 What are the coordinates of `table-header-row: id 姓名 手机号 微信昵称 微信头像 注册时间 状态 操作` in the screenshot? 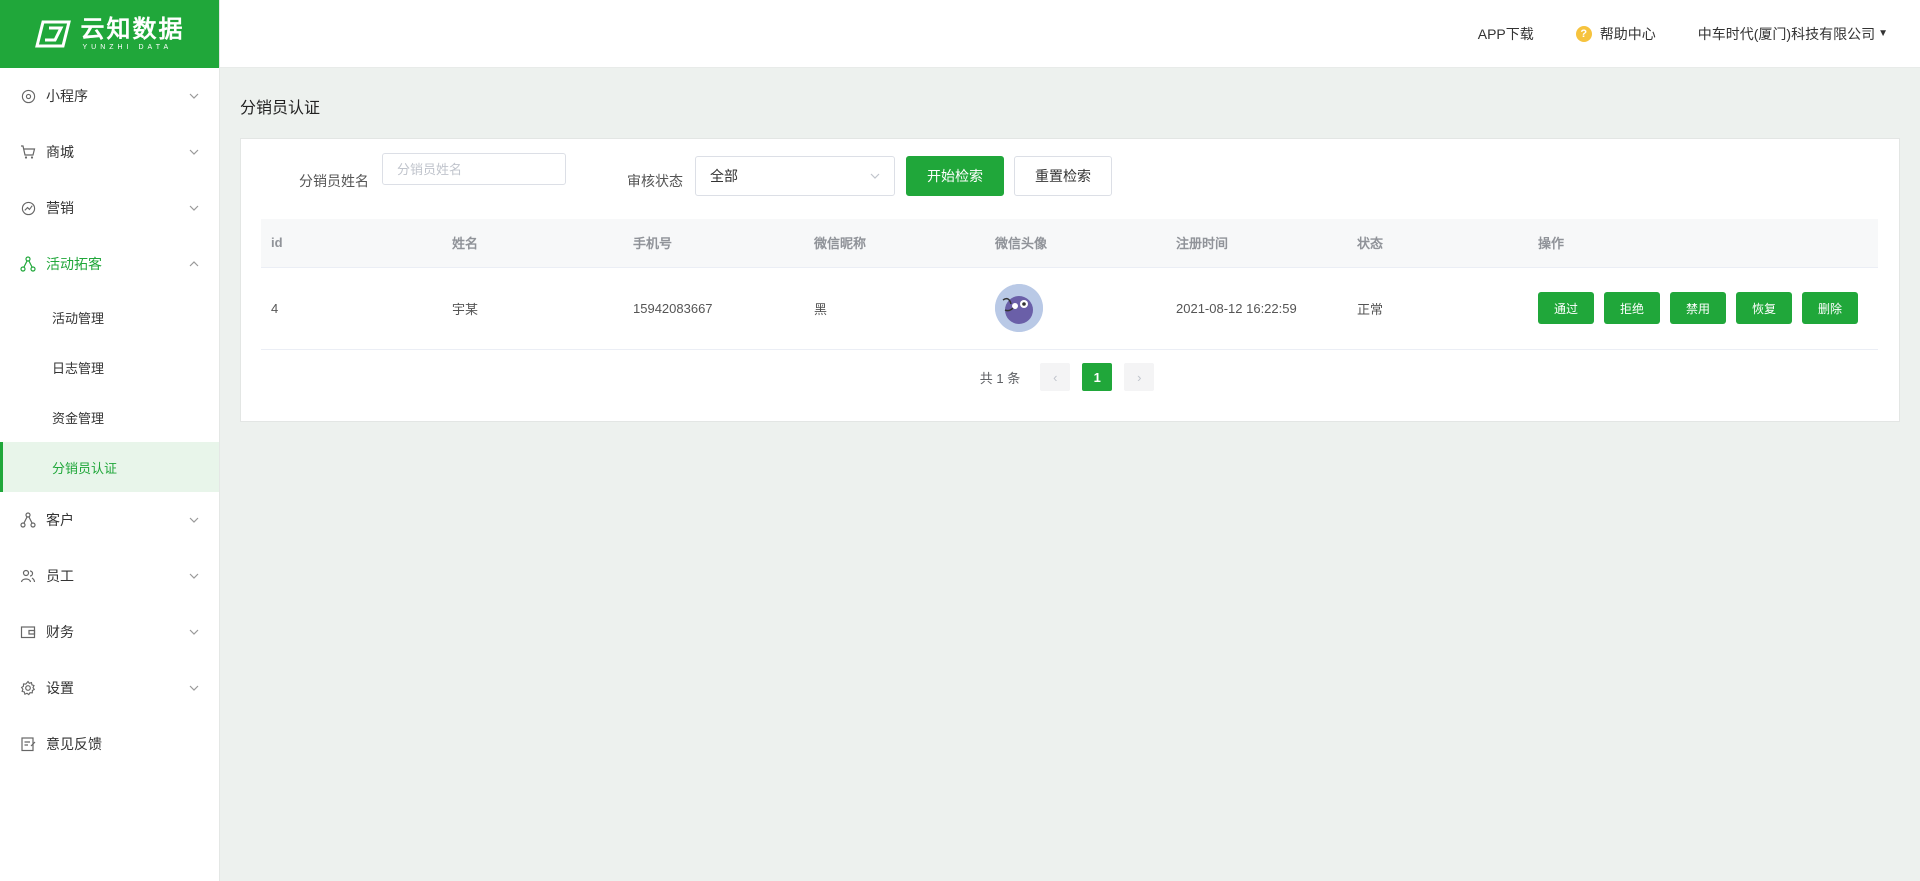 It's located at (1069, 243).